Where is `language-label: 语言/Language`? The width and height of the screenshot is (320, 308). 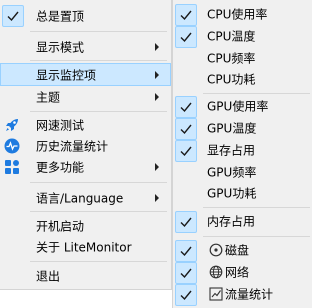 language-label: 语言/Language is located at coordinates (80, 198).